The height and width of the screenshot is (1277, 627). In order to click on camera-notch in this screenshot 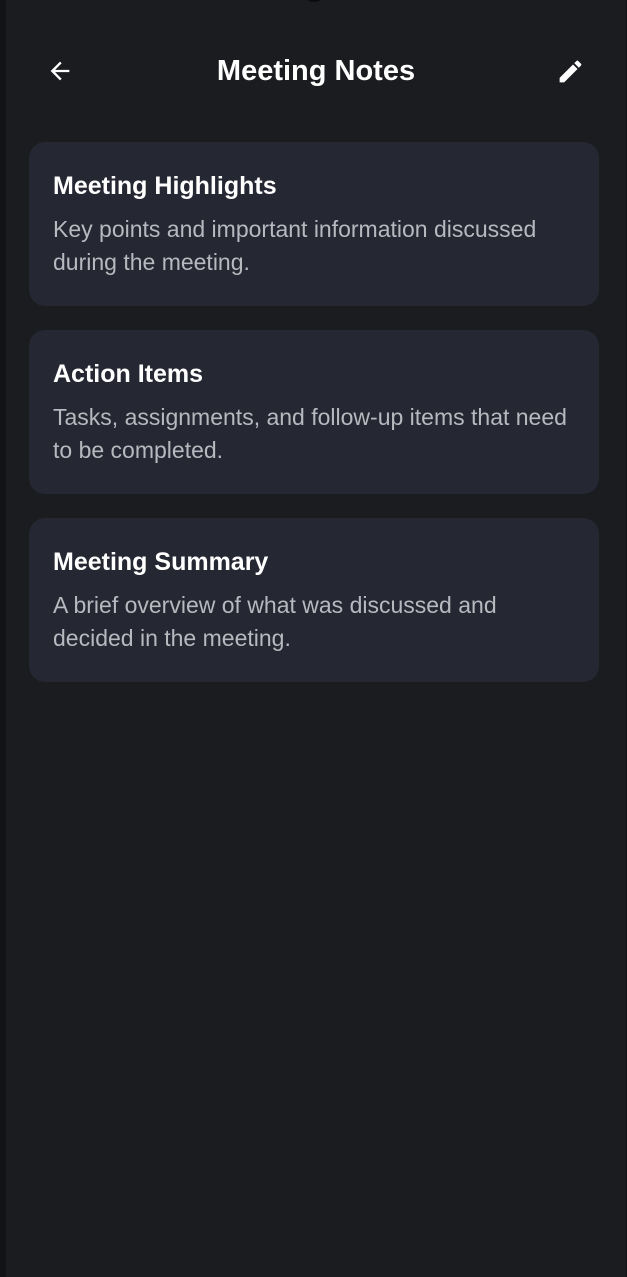, I will do `click(314, 1)`.